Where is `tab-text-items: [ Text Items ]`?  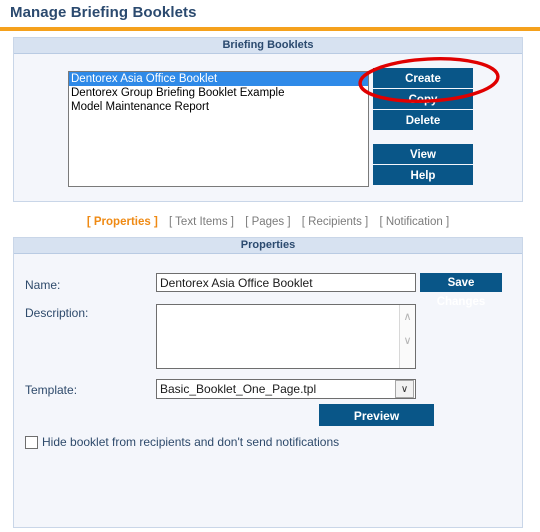 tab-text-items: [ Text Items ] is located at coordinates (201, 222).